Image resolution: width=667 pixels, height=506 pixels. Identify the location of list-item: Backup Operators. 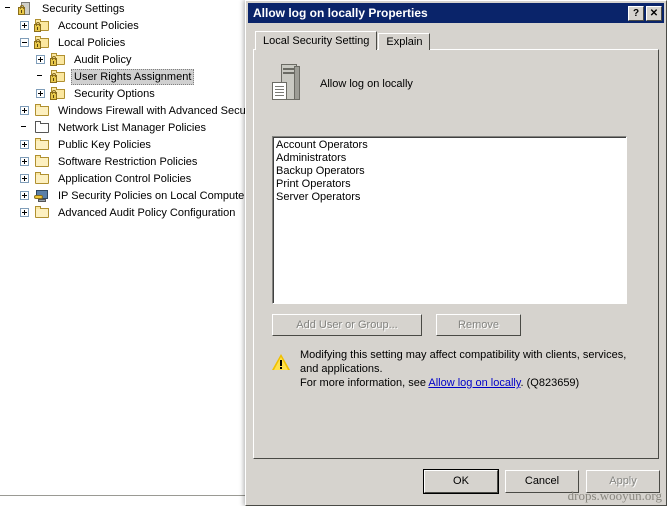
(451, 171).